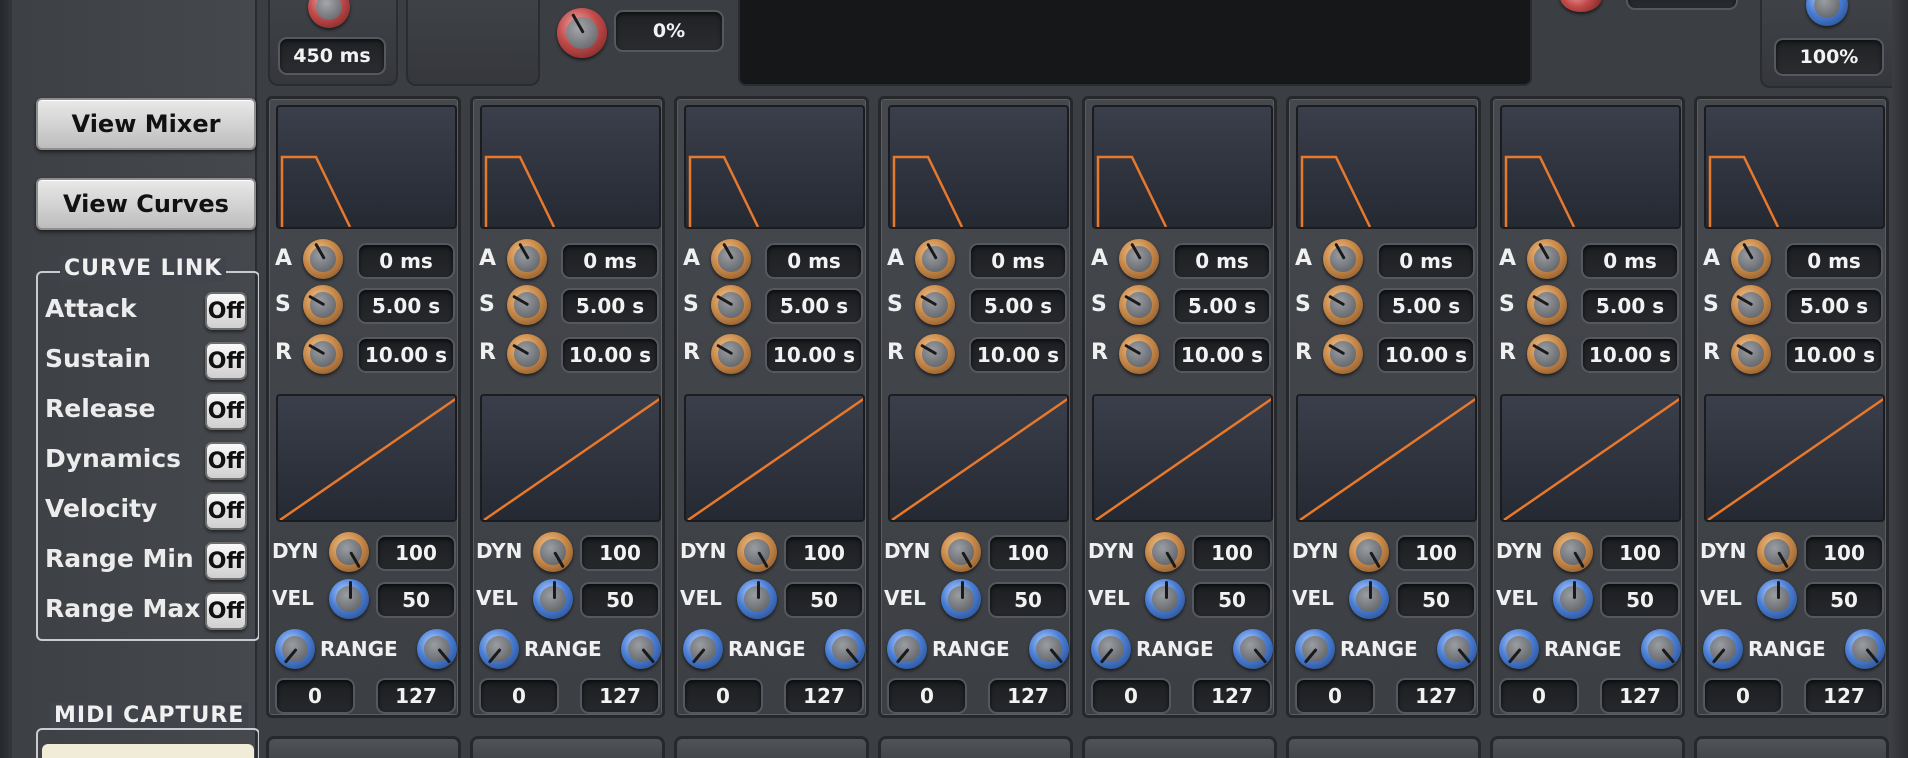 Image resolution: width=1908 pixels, height=758 pixels. Describe the element at coordinates (226, 311) in the screenshot. I see `attack-link-toggle: Off` at that location.